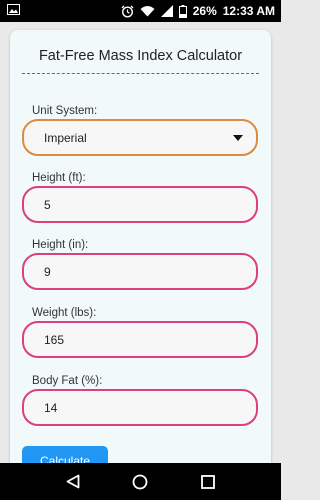 The image size is (320, 500). What do you see at coordinates (73, 481) in the screenshot?
I see `back-icon` at bounding box center [73, 481].